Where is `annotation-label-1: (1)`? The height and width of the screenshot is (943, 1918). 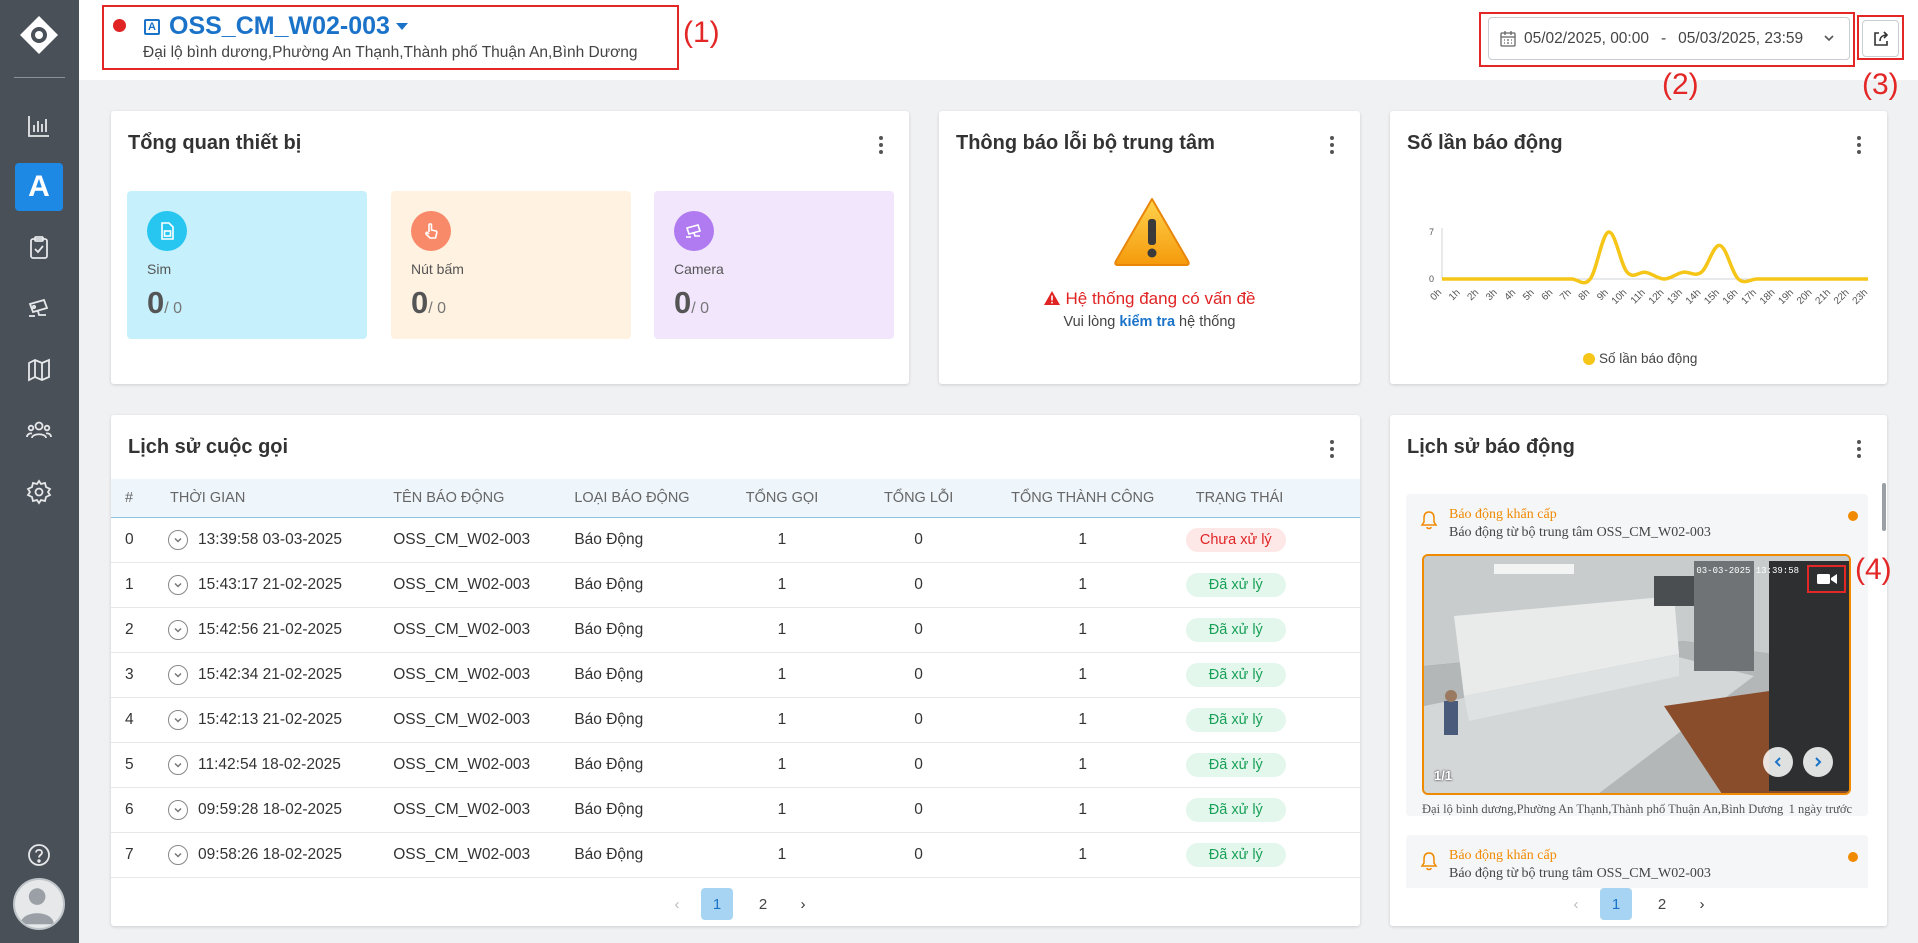 annotation-label-1: (1) is located at coordinates (701, 32).